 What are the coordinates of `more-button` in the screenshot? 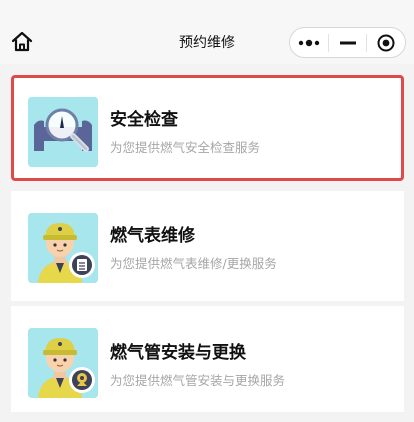 It's located at (309, 42).